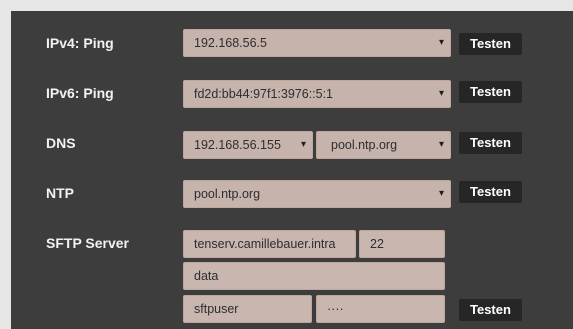 This screenshot has height=329, width=573. I want to click on ntp-select: pool.ntp.org ▾, so click(317, 194).